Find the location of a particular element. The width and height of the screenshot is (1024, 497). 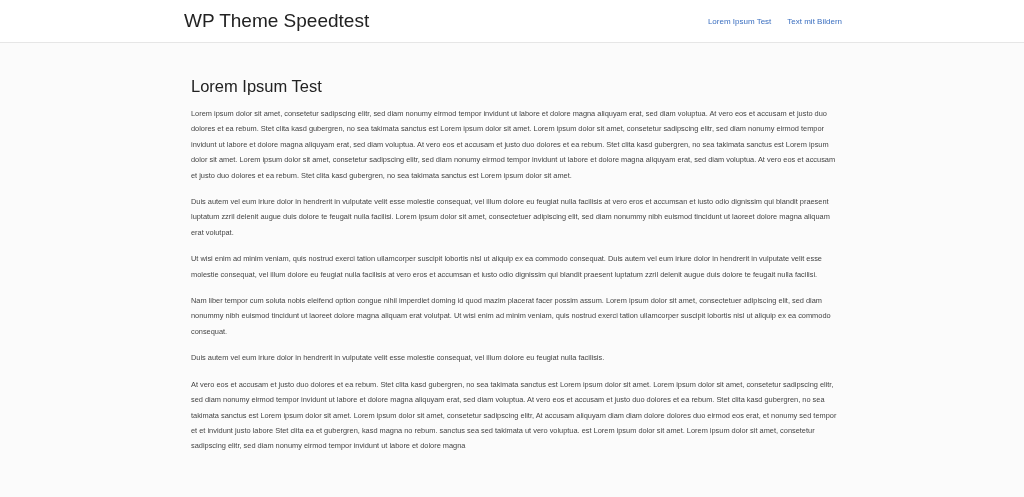

nav-link: Text mit Bildern is located at coordinates (814, 21).